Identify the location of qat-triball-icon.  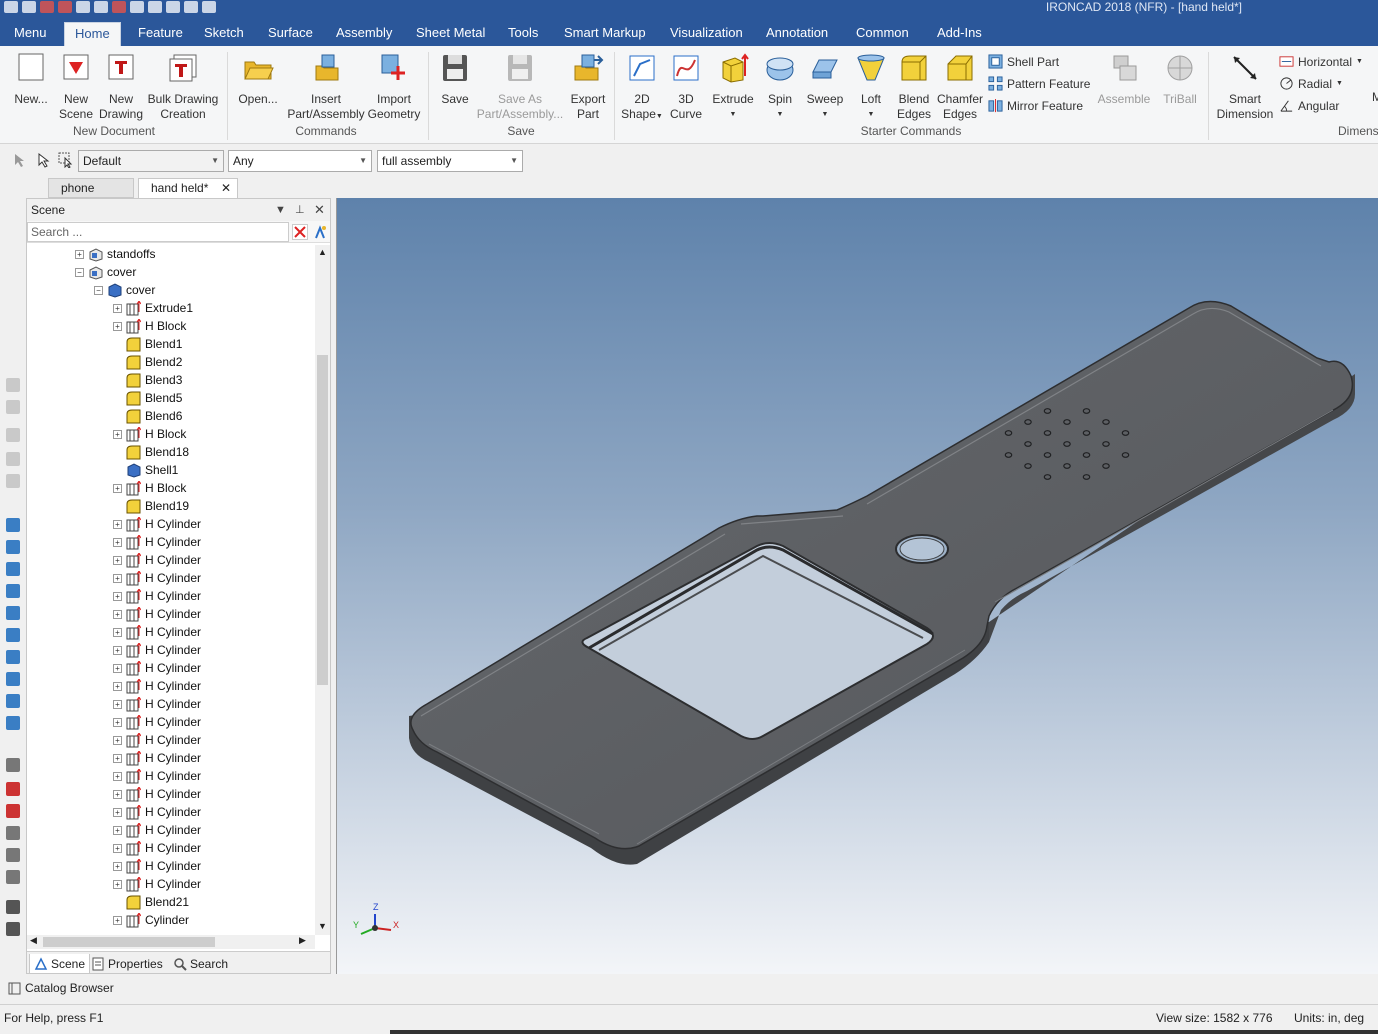
(191, 7).